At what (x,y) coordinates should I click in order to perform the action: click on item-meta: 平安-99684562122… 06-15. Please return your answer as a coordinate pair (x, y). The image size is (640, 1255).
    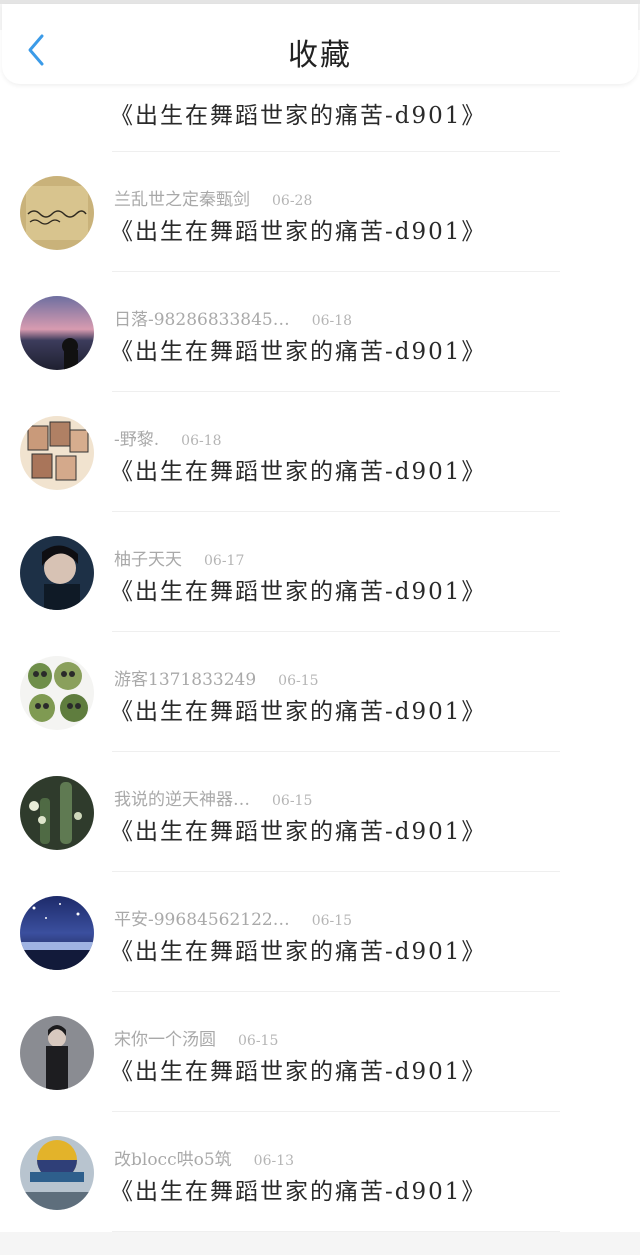
    Looking at the image, I should click on (233, 917).